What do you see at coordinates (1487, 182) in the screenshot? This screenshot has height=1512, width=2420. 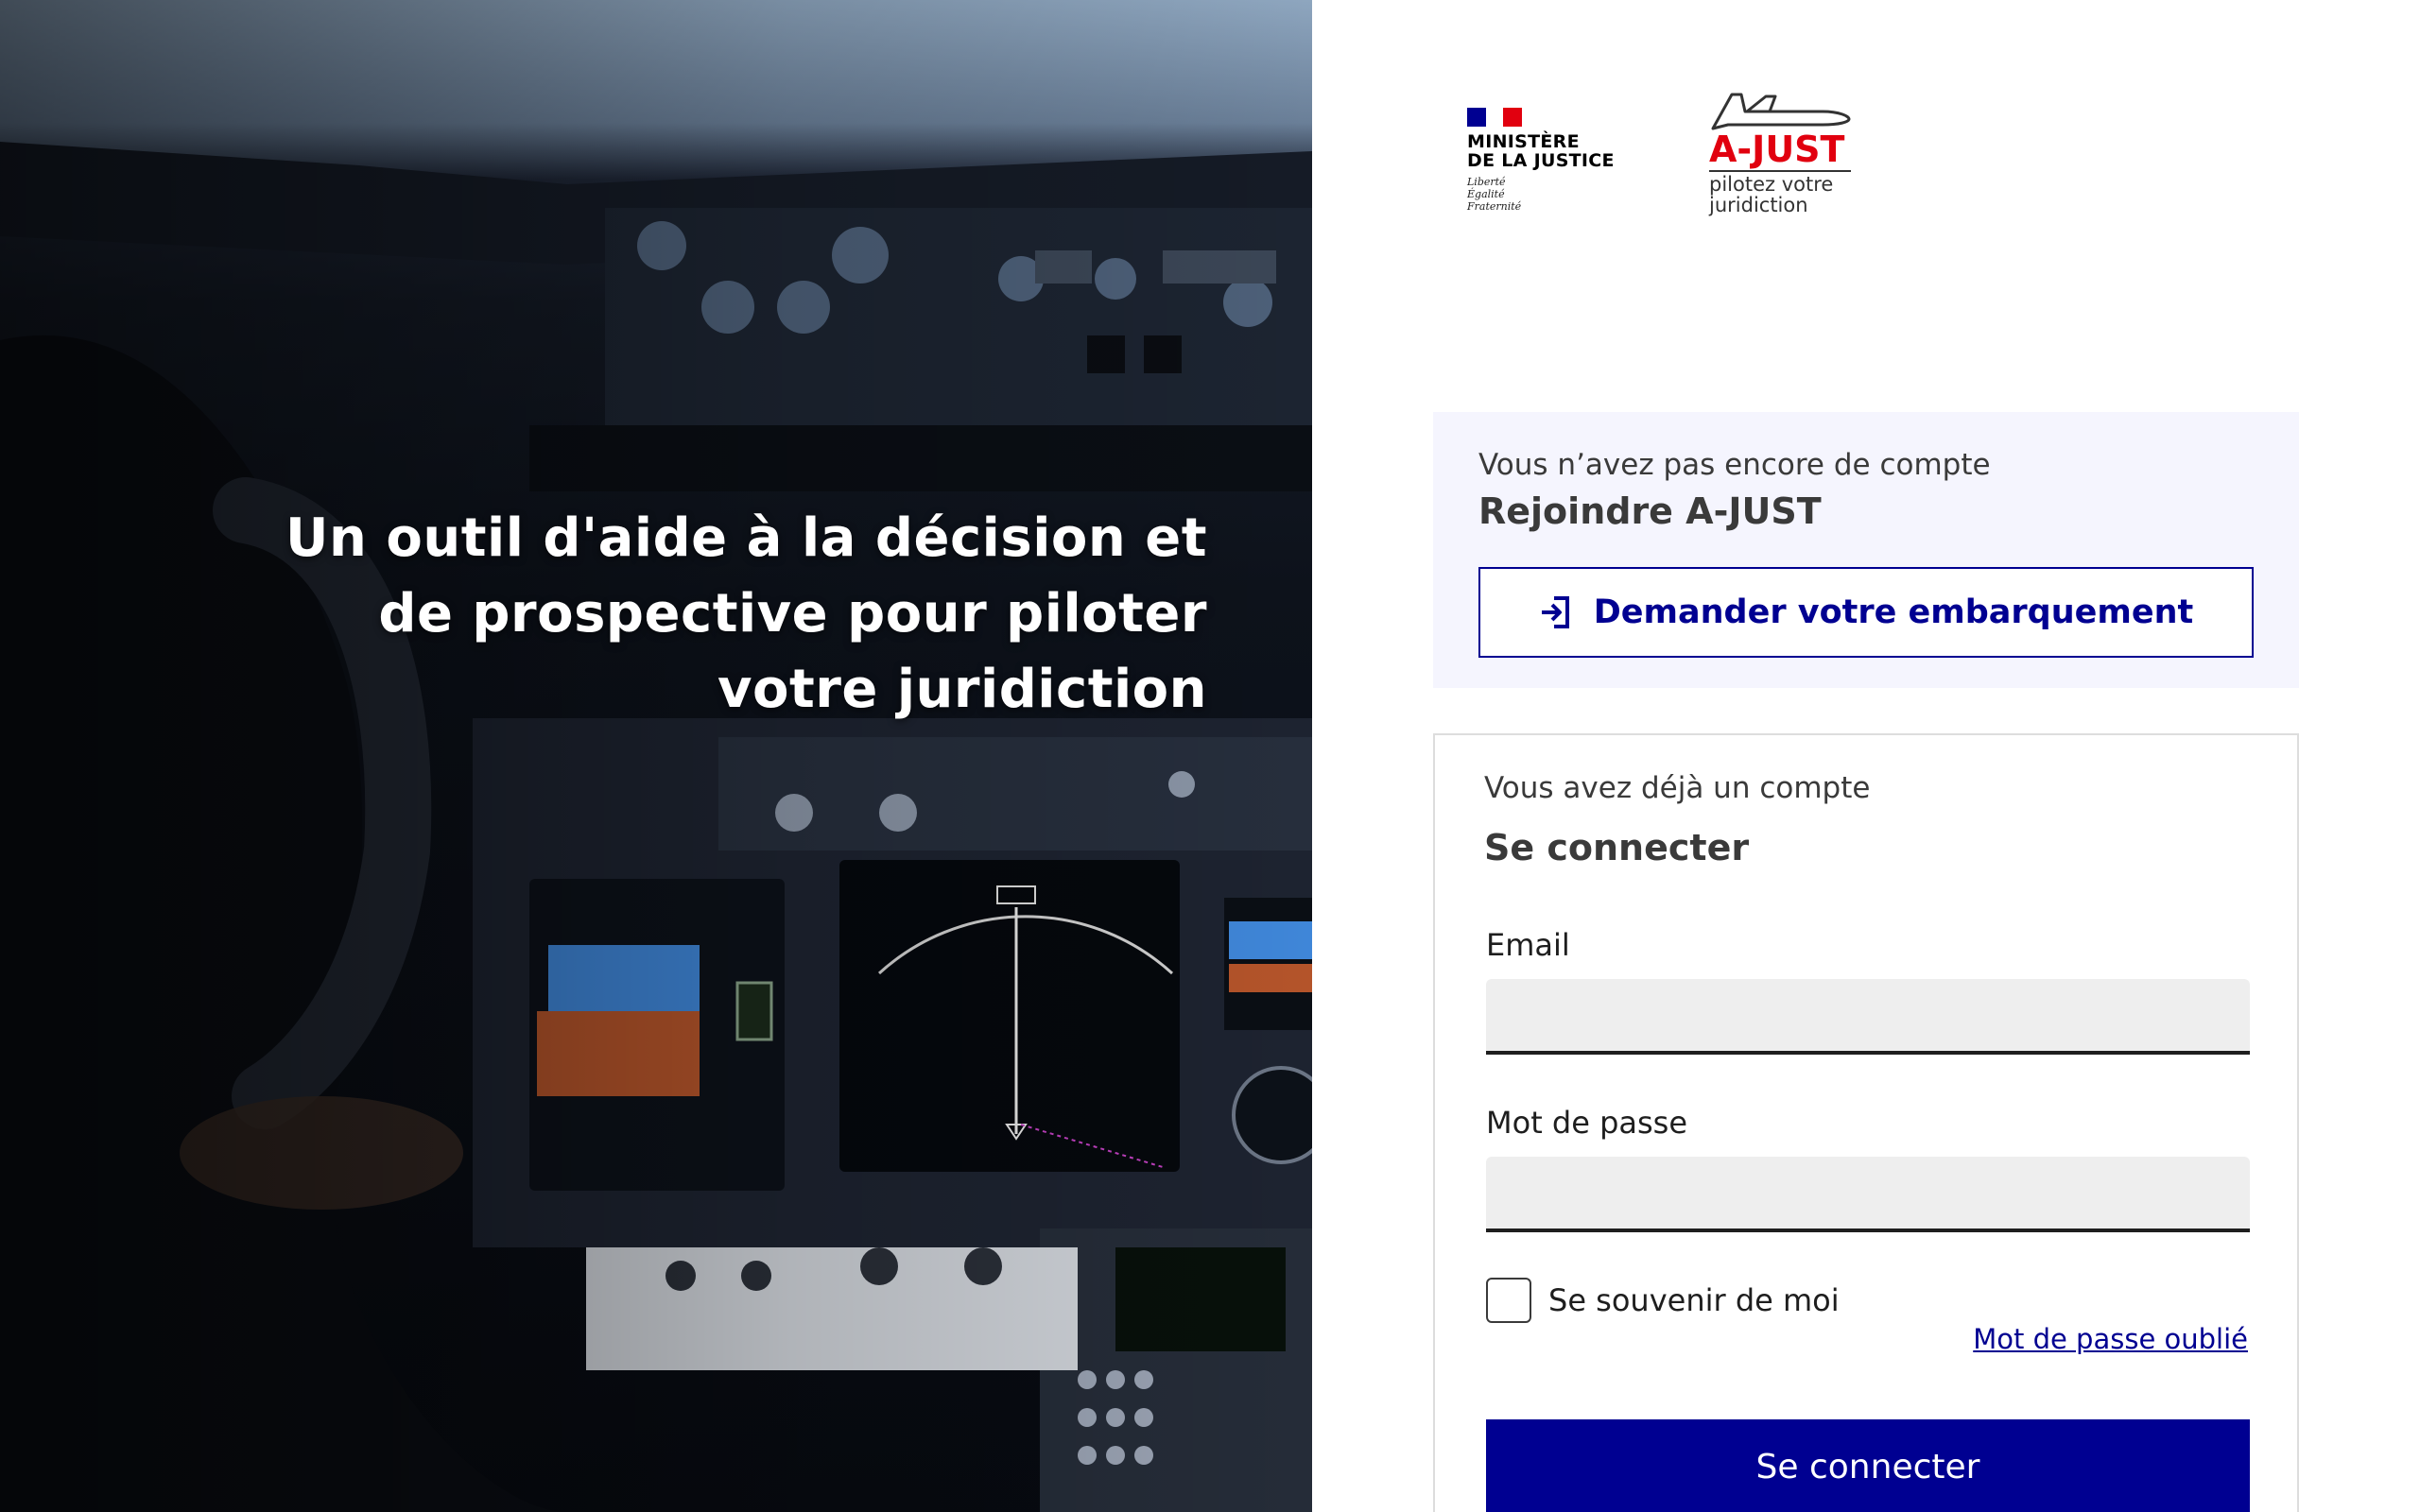 I see `motto-liberte: Liberté` at bounding box center [1487, 182].